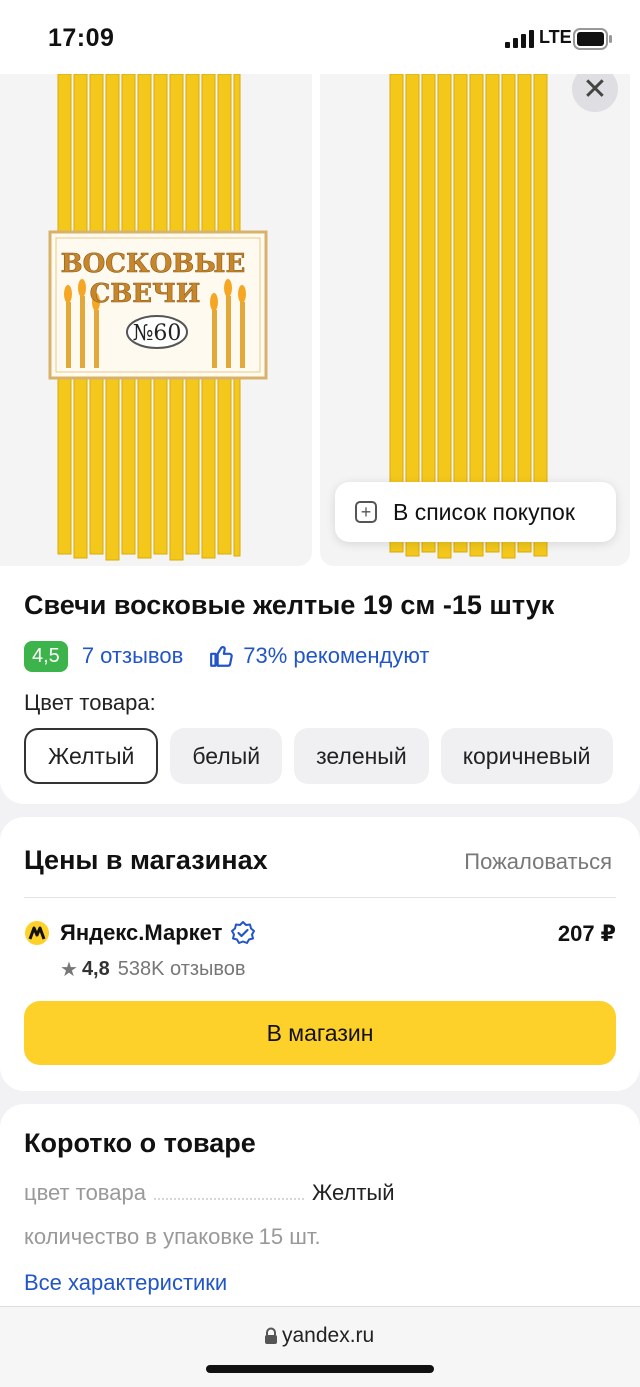  Describe the element at coordinates (145, 294) in the screenshot. I see `package-text-line2: СВЕЧИ` at that location.